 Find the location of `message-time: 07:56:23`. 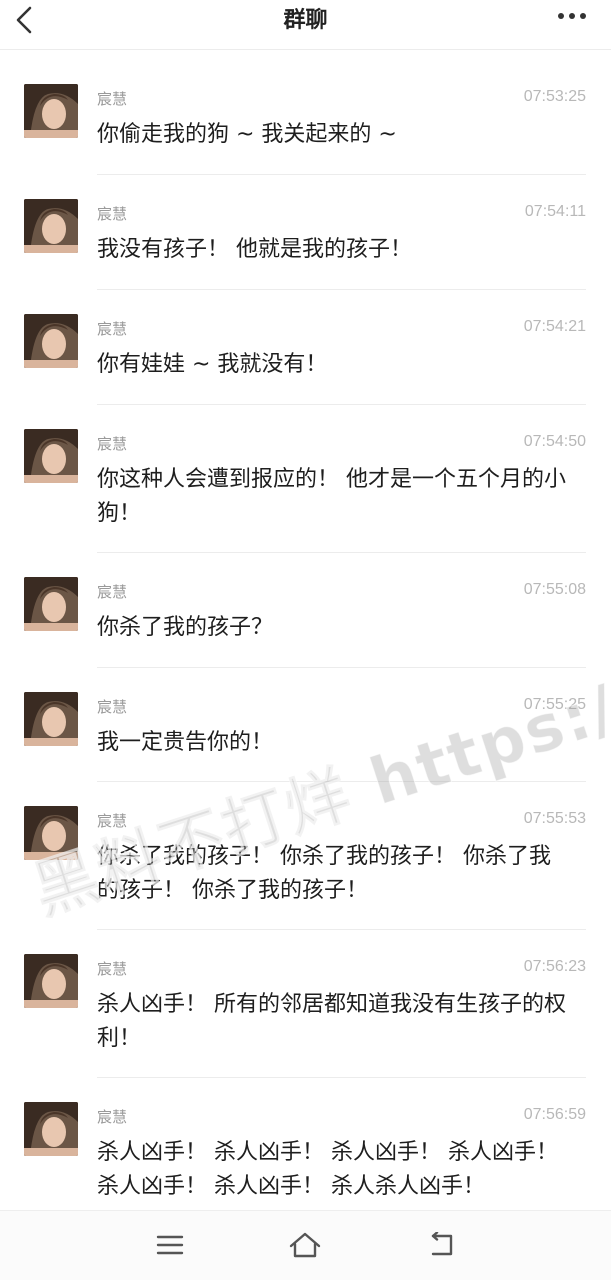

message-time: 07:56:23 is located at coordinates (554, 966).